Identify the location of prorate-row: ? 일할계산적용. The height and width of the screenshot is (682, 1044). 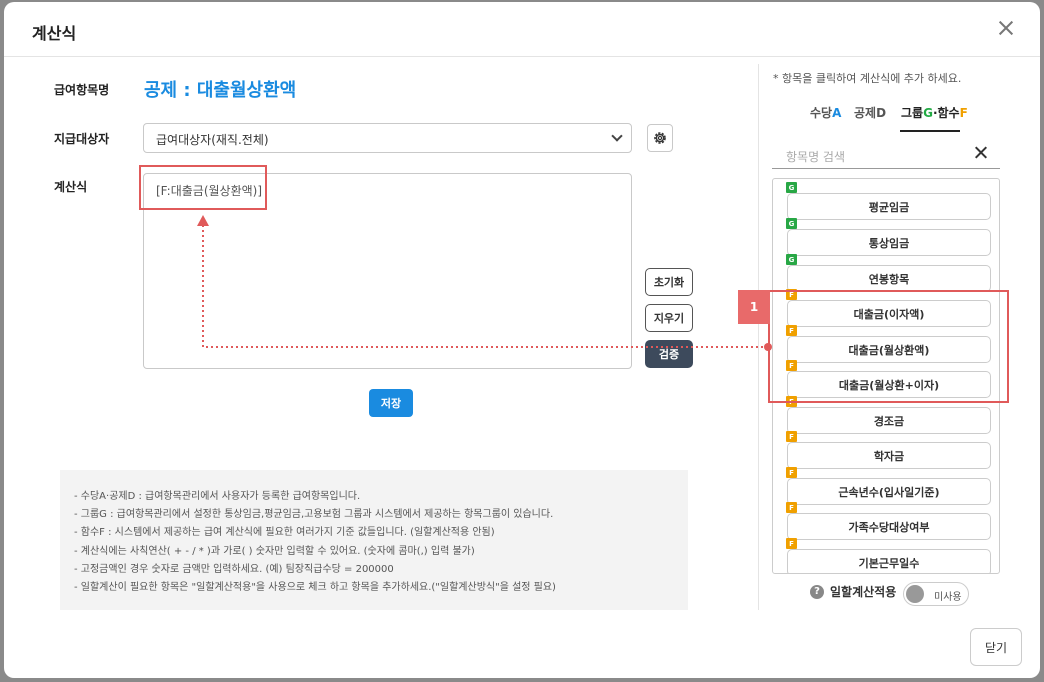
(853, 591).